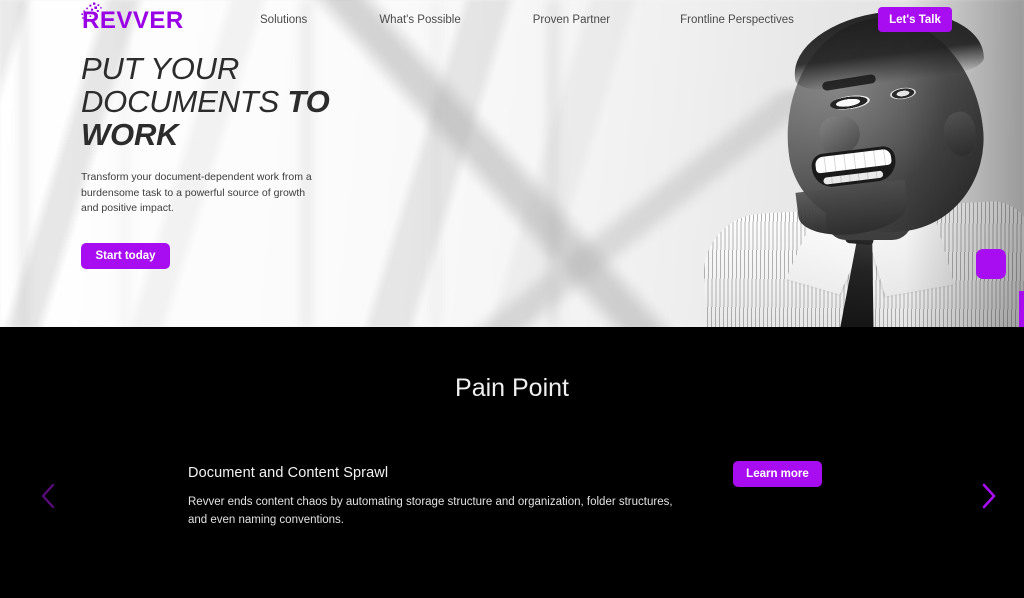 The image size is (1024, 598). What do you see at coordinates (571, 20) in the screenshot?
I see `nav-link-proven-partner: Proven Partner` at bounding box center [571, 20].